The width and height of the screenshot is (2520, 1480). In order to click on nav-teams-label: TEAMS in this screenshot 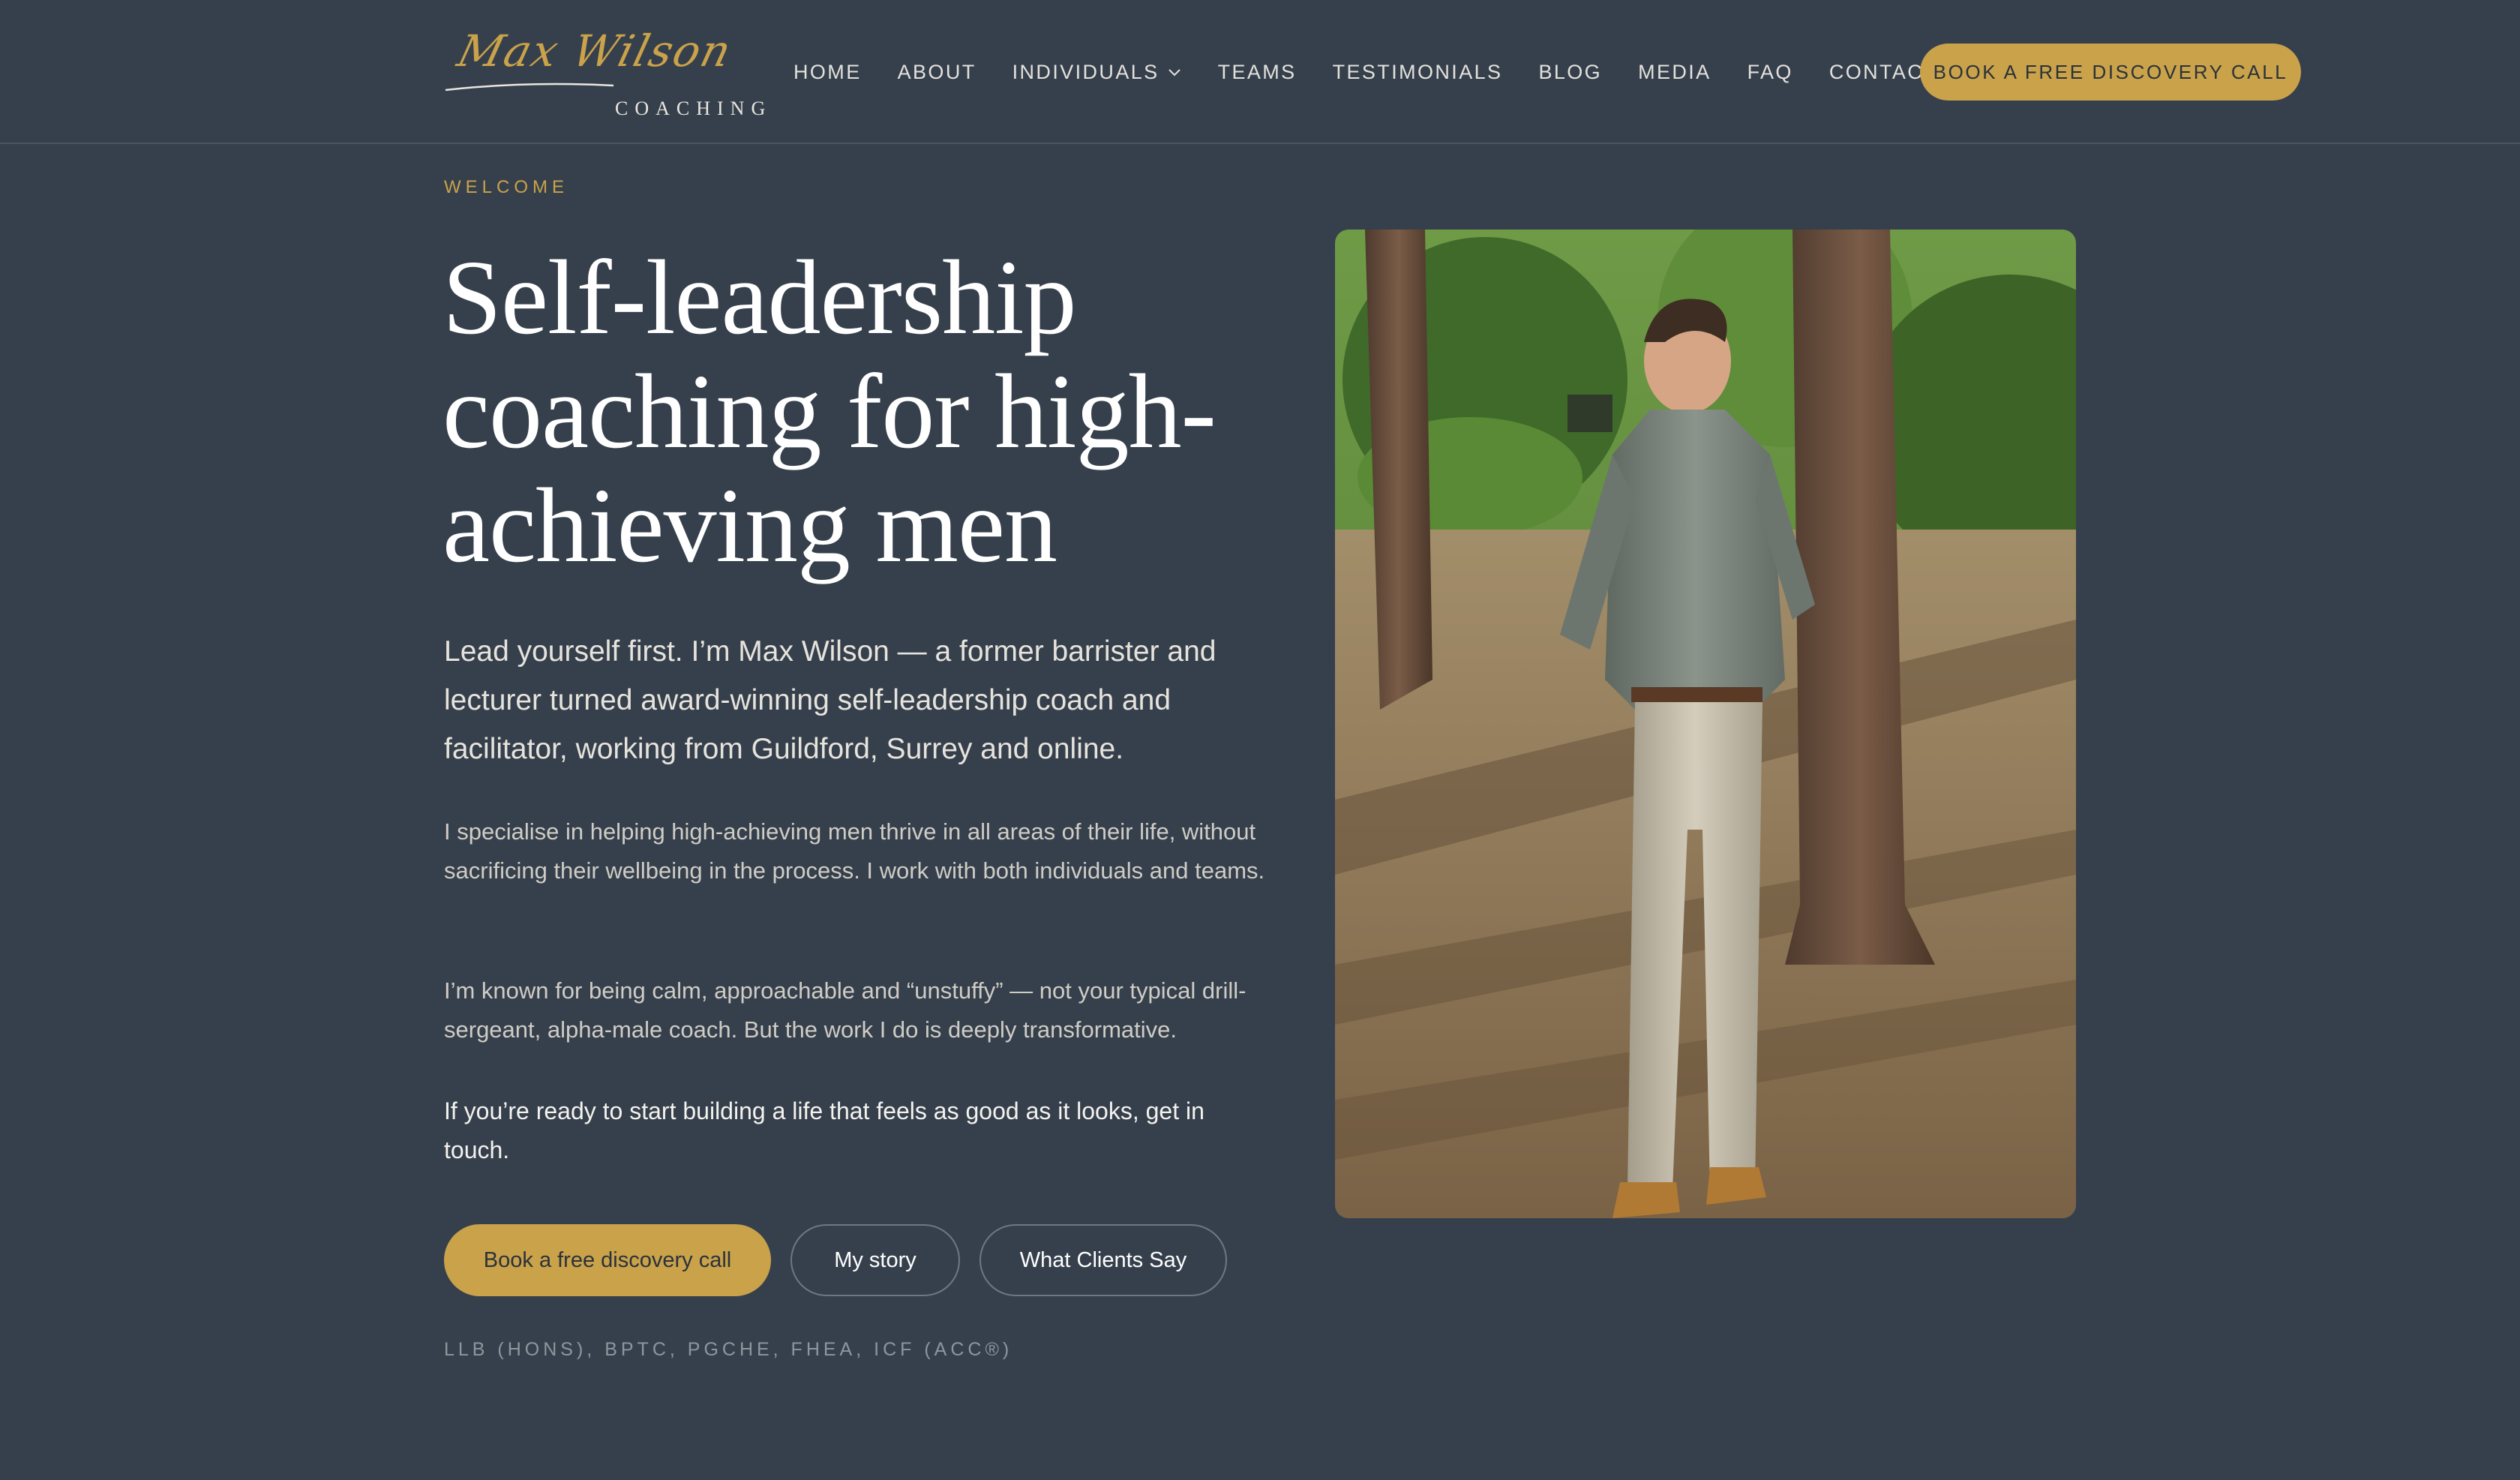, I will do `click(1257, 71)`.